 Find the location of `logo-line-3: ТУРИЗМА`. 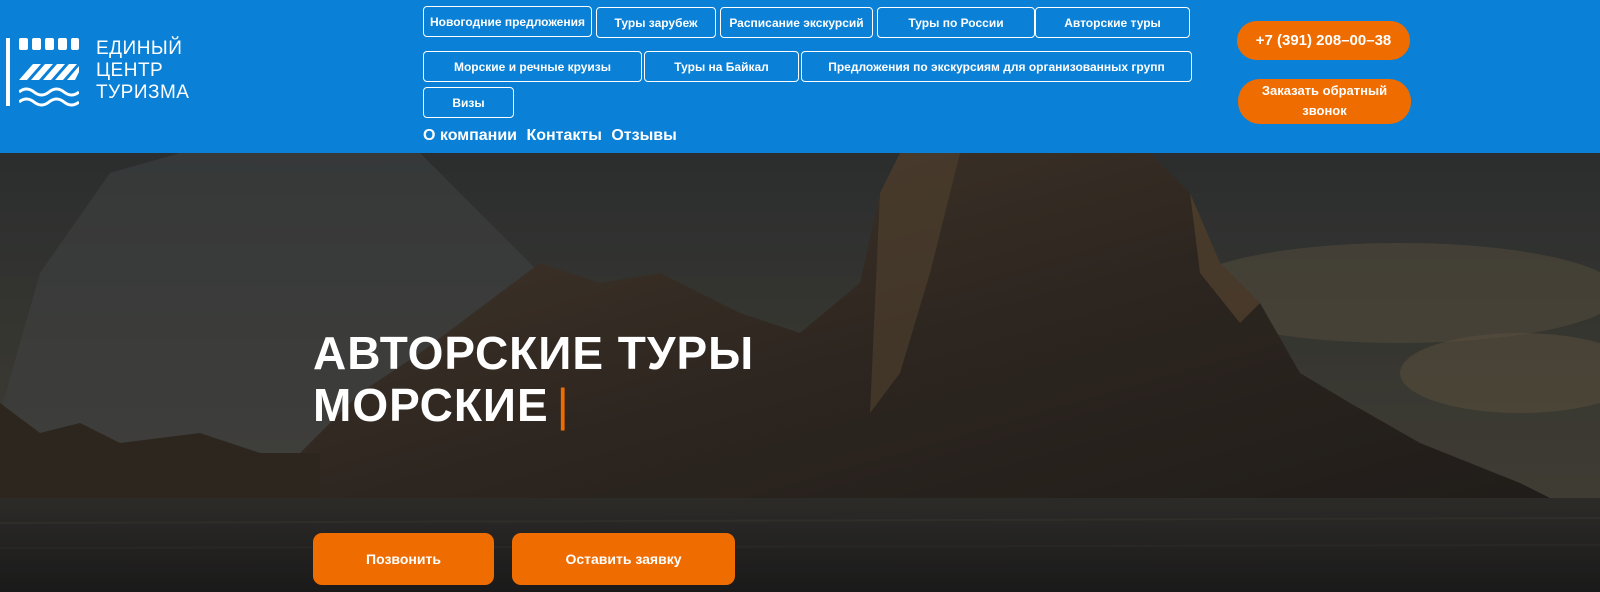

logo-line-3: ТУРИЗМА is located at coordinates (143, 92).